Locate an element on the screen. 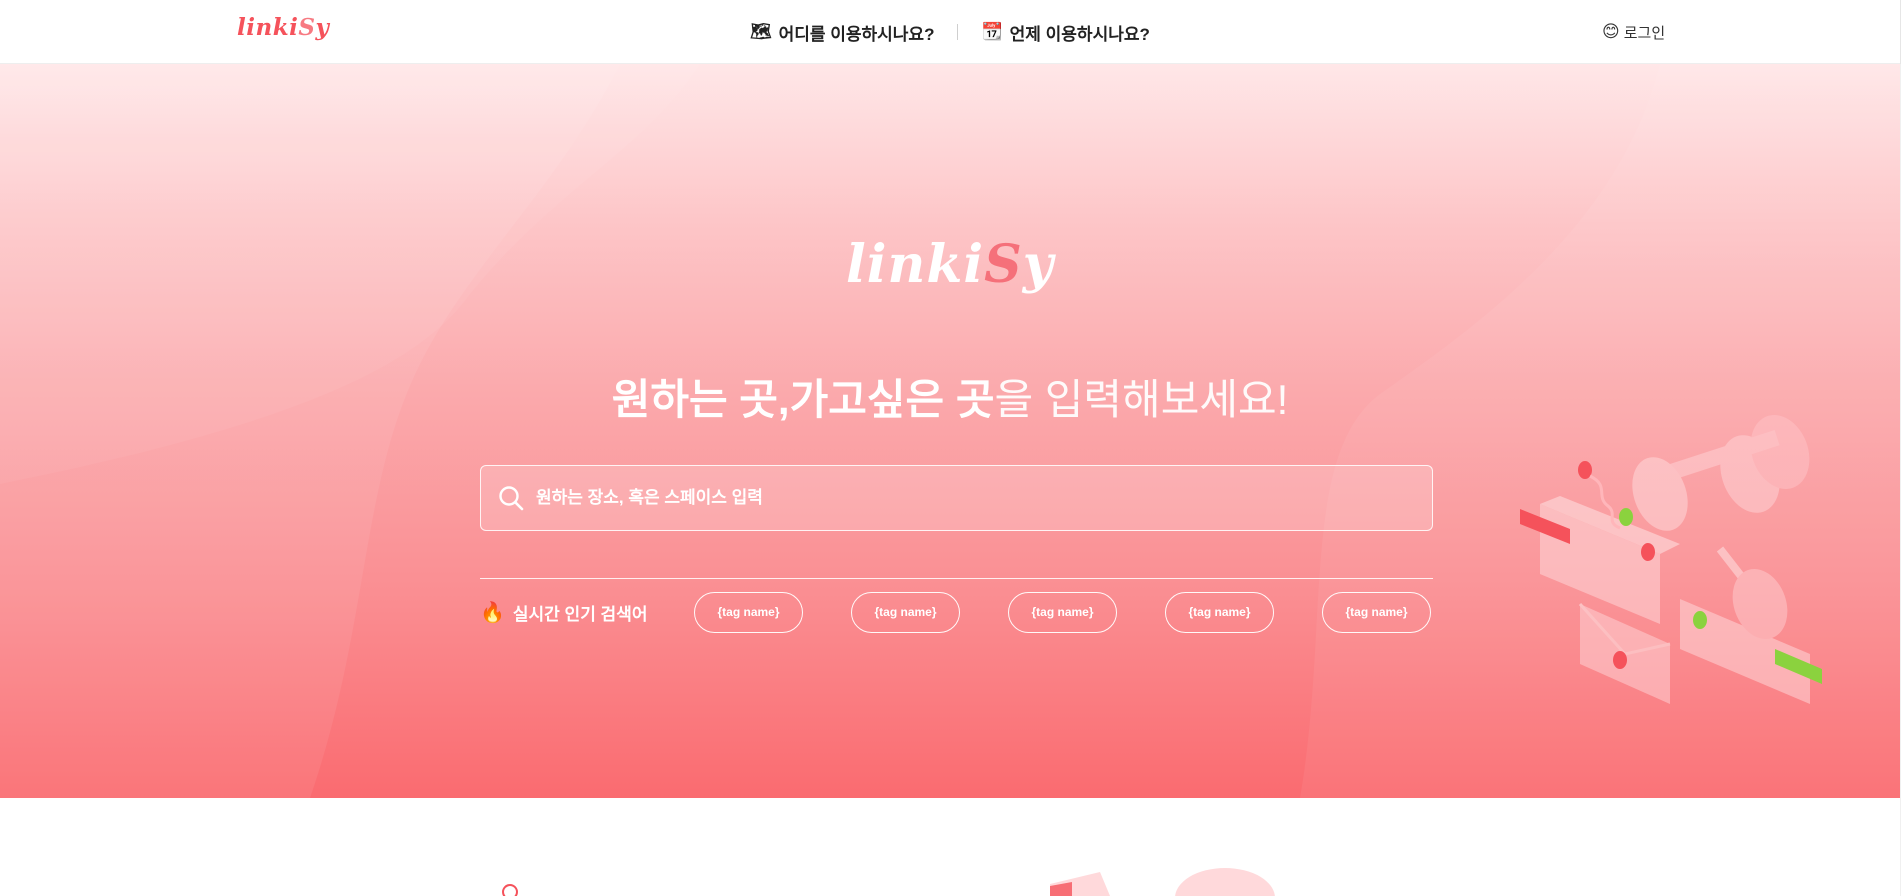  trending-divider is located at coordinates (956, 578).